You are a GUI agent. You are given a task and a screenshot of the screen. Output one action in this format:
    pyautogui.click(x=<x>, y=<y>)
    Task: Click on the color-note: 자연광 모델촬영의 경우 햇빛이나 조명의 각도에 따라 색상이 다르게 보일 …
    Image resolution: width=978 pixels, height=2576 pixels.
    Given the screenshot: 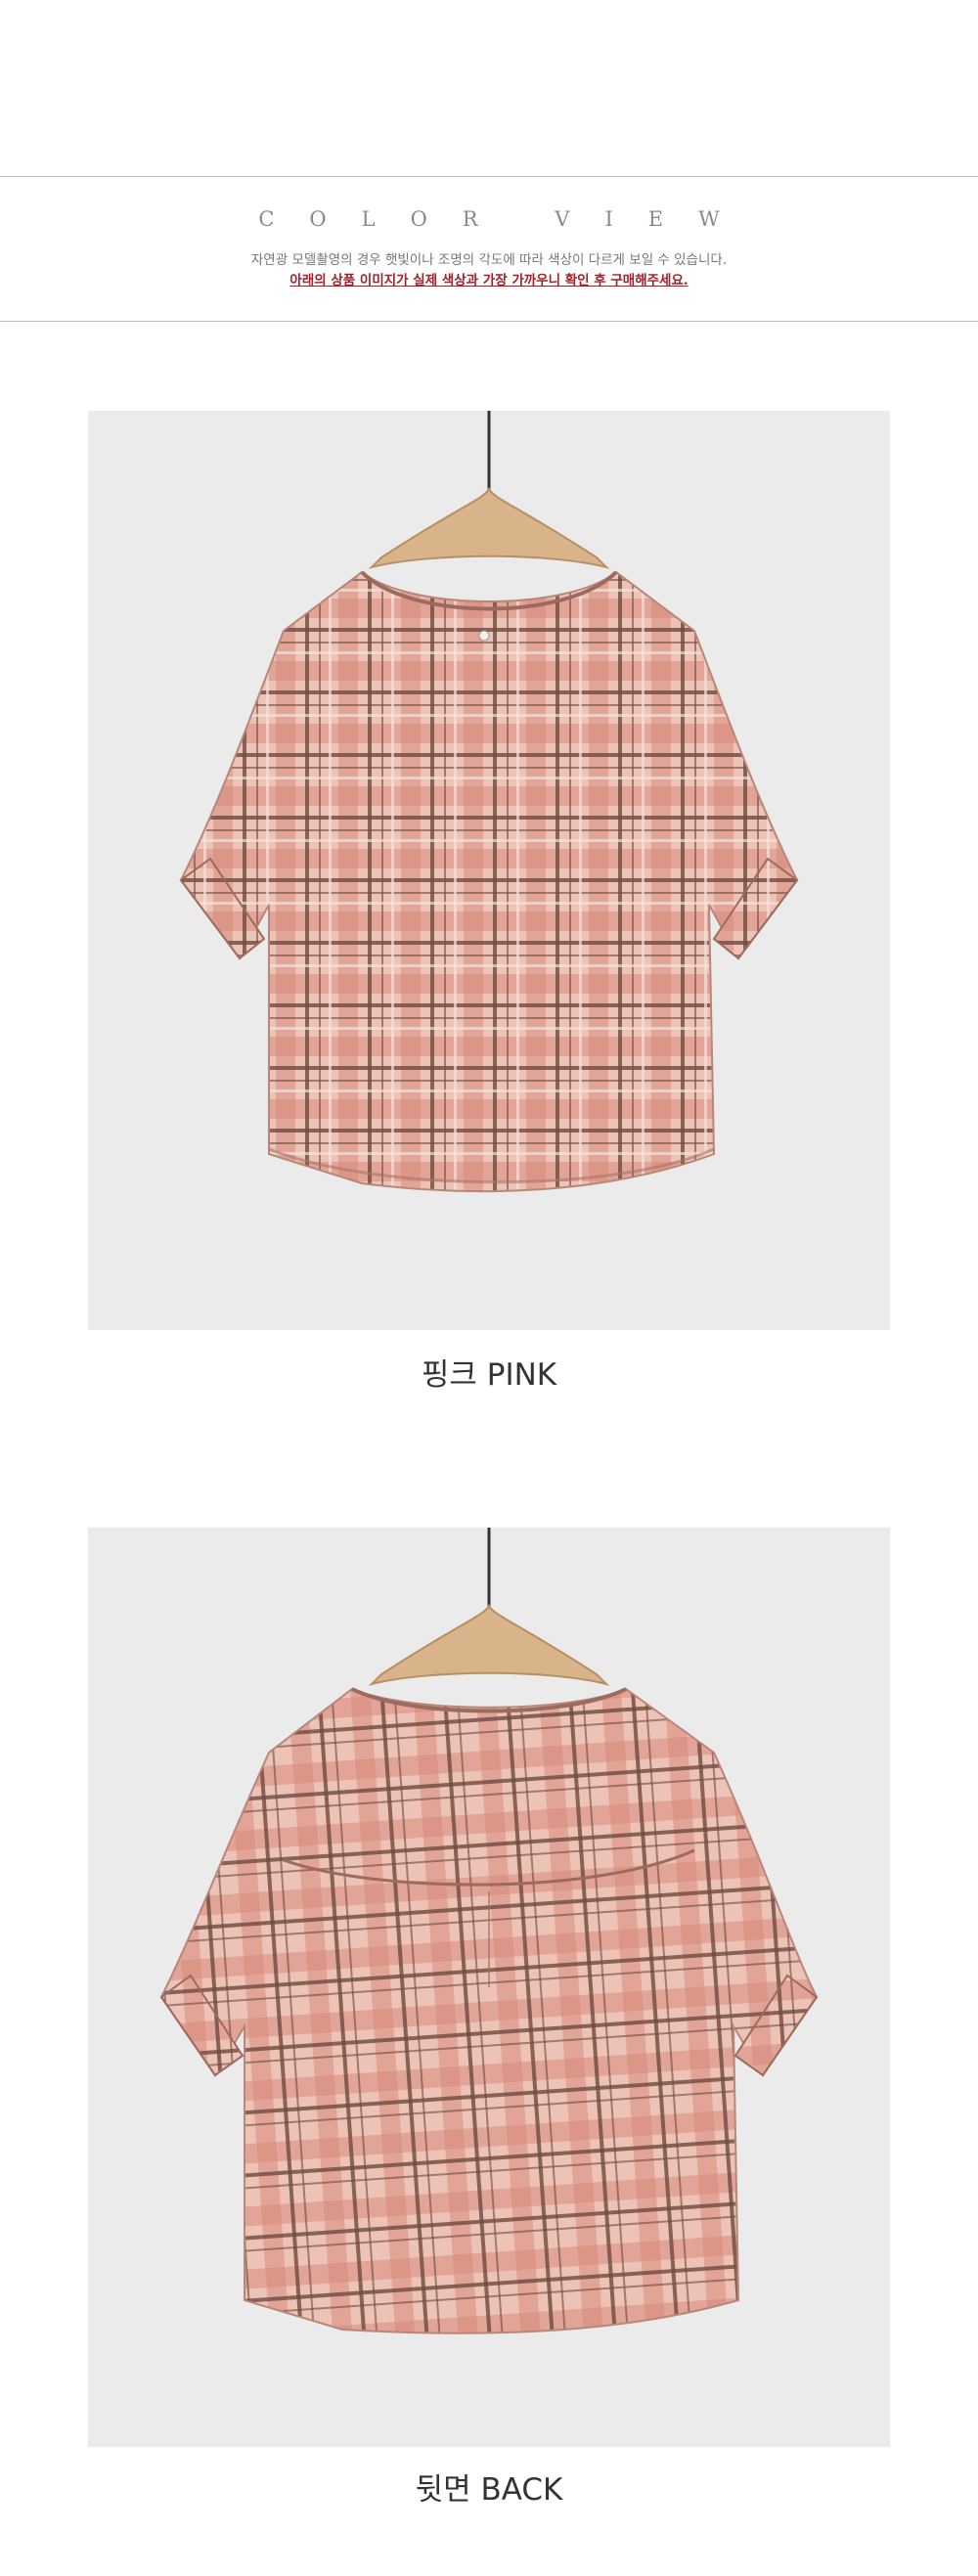 What is the action you would take?
    pyautogui.click(x=489, y=260)
    